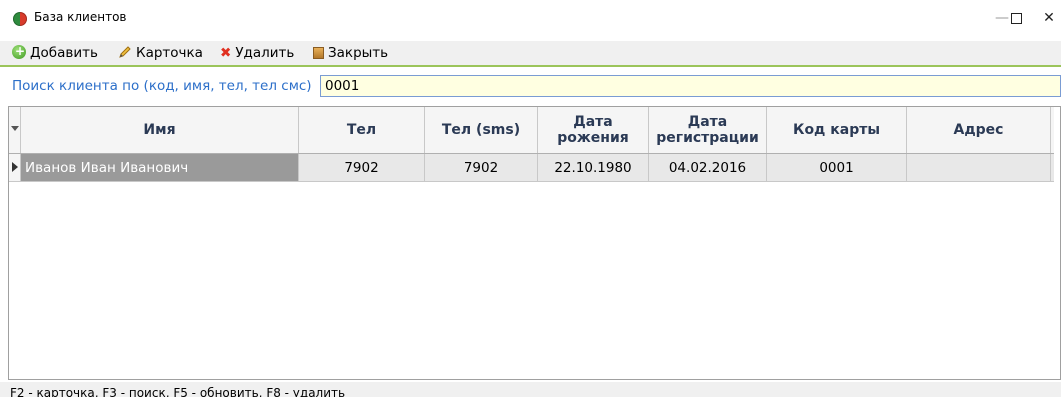 Image resolution: width=1061 pixels, height=397 pixels. What do you see at coordinates (265, 53) in the screenshot?
I see `delete-label: Удалить` at bounding box center [265, 53].